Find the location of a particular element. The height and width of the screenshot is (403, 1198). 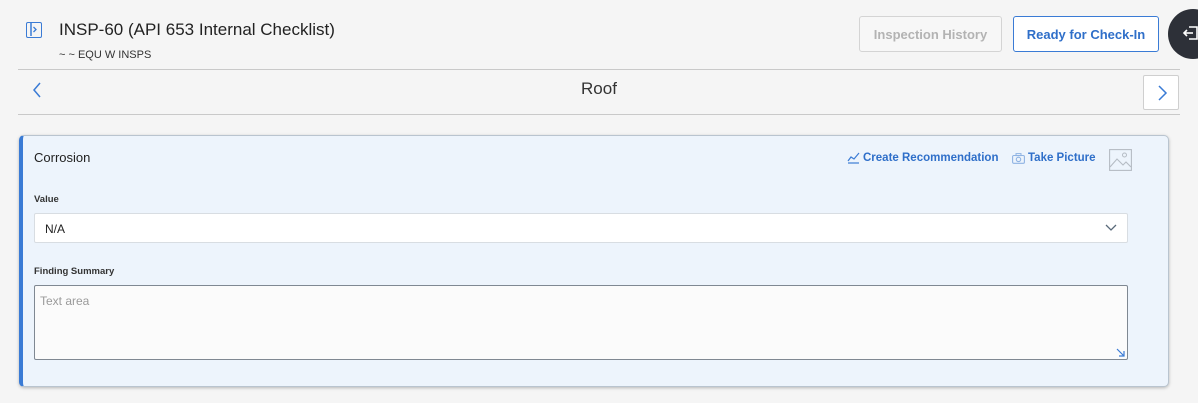

exit-button is located at coordinates (1183, 34).